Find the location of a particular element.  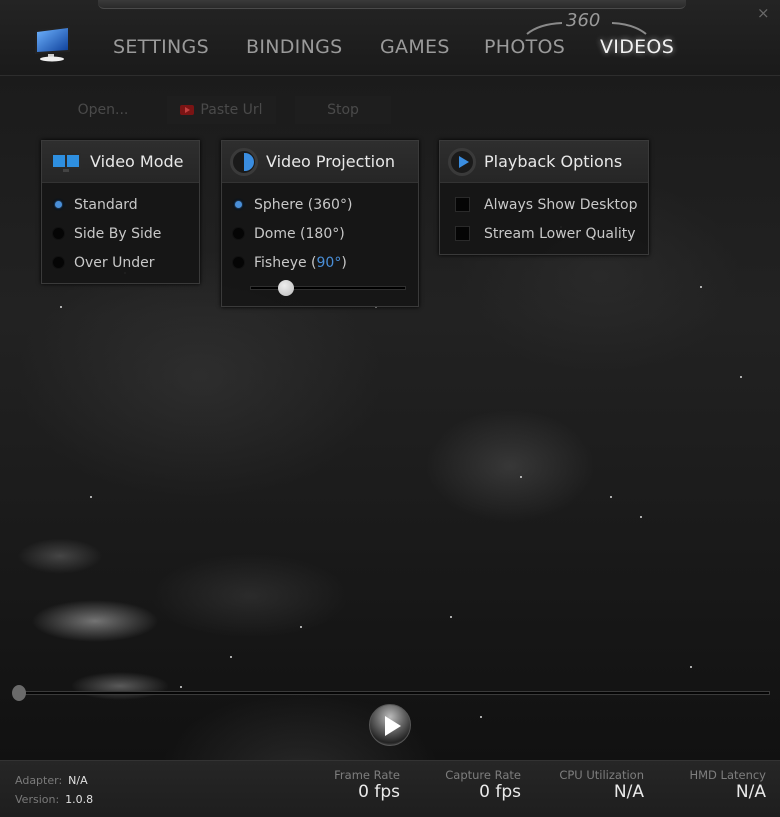

checkbox-stream-lower-quality: Stream Lower Quality is located at coordinates (551, 233).